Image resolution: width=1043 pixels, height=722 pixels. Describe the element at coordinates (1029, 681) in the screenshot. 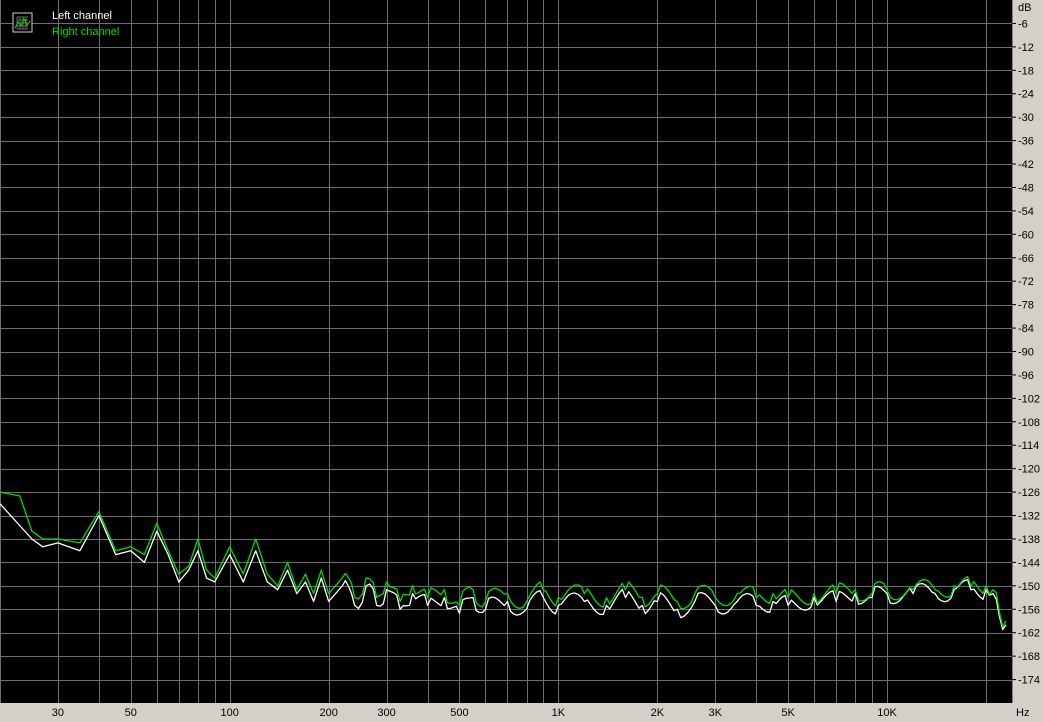

I see `y-tick-label: -174` at that location.